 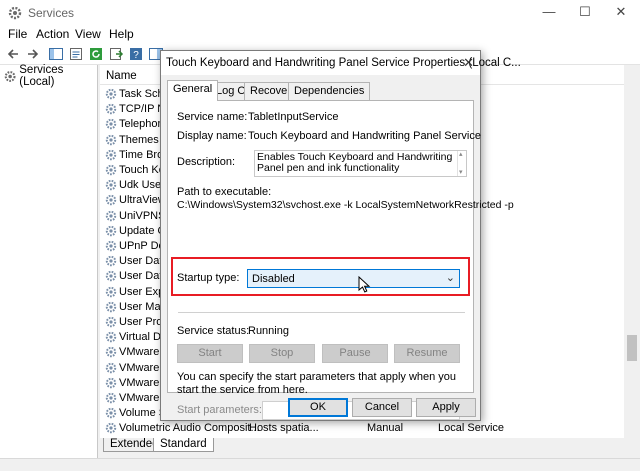 I want to click on menu-help: Help, so click(x=121, y=34).